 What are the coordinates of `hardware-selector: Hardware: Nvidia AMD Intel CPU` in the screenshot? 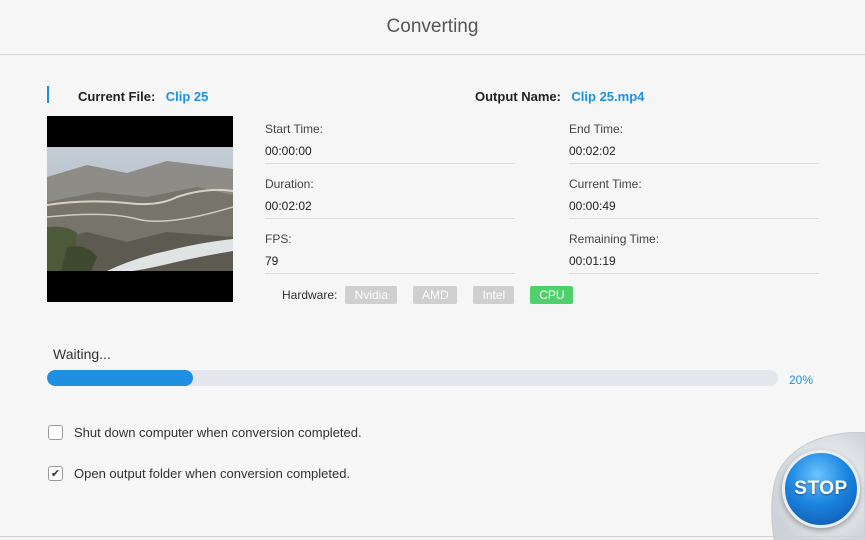 It's located at (435, 295).